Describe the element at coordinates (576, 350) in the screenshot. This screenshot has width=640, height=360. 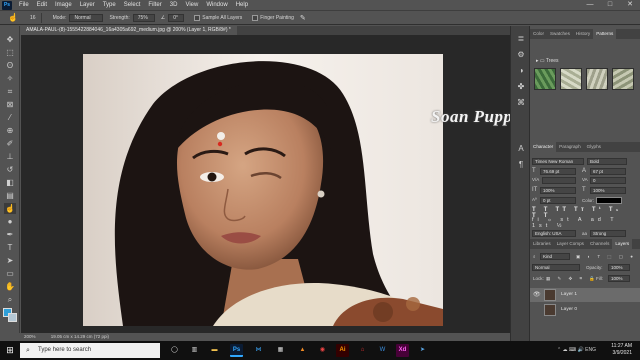
I see `system-tray: ⌃ ☁ ⌨ 🔊 ENG` at that location.